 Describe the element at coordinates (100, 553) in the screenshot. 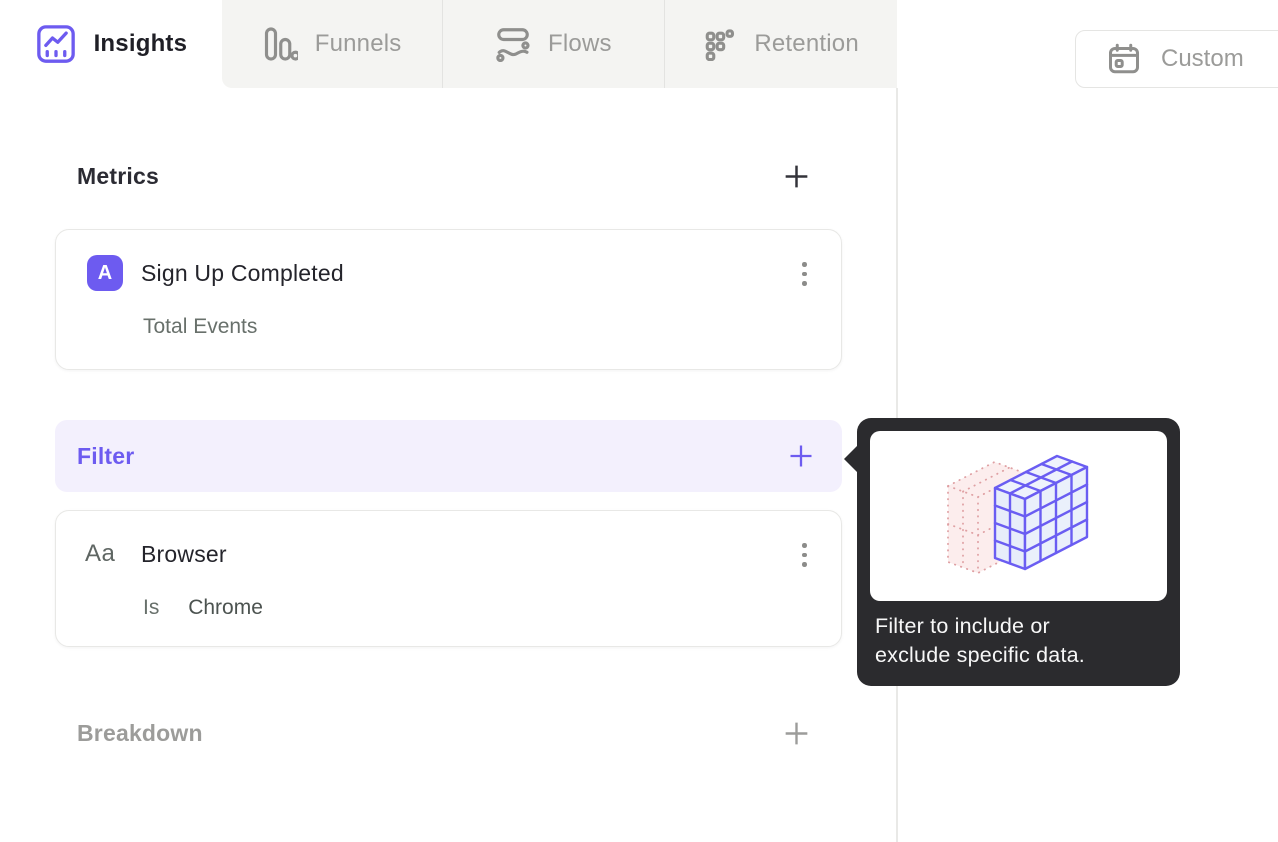

I see `string-property-icon: Aa` at that location.